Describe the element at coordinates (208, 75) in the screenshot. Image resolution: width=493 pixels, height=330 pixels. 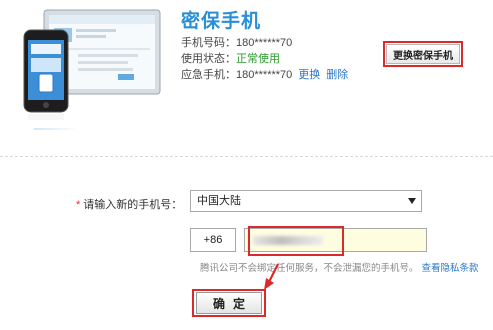
I see `emergency-phone-label: 应急手机：` at that location.